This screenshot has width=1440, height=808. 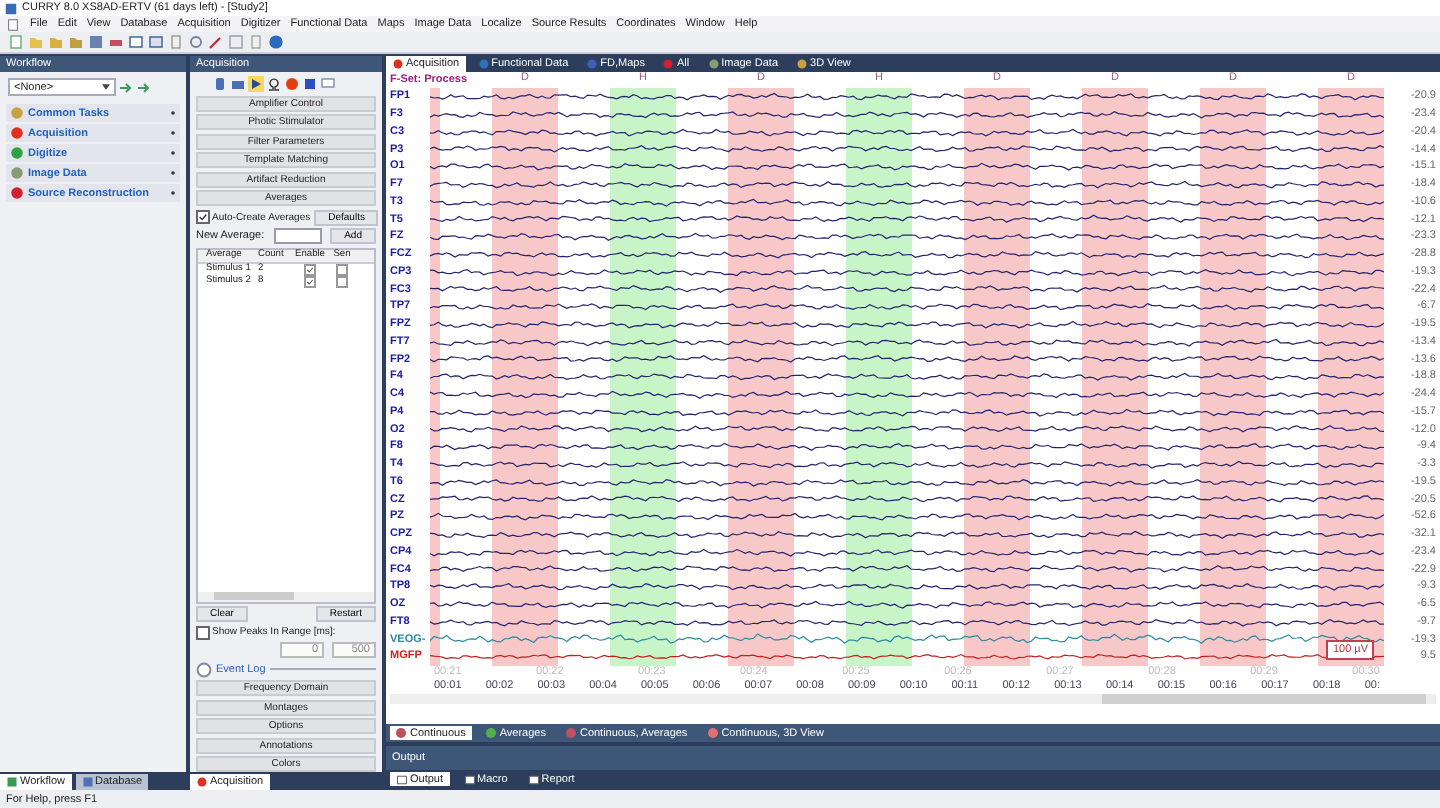 I want to click on caret-icon, so click(x=106, y=87).